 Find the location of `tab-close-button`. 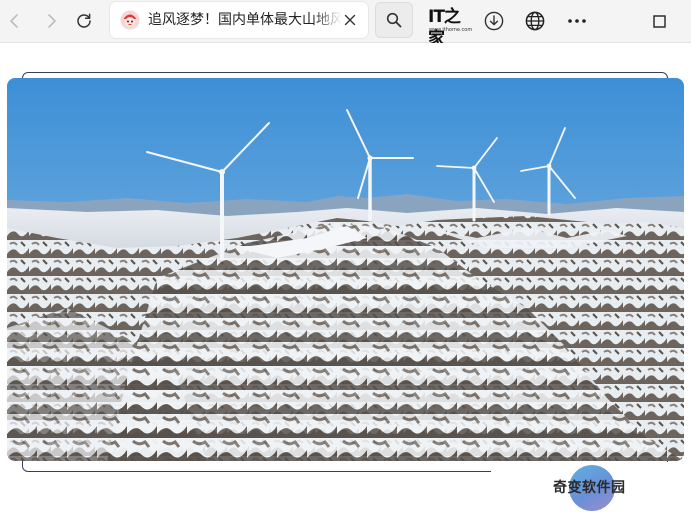

tab-close-button is located at coordinates (350, 20).